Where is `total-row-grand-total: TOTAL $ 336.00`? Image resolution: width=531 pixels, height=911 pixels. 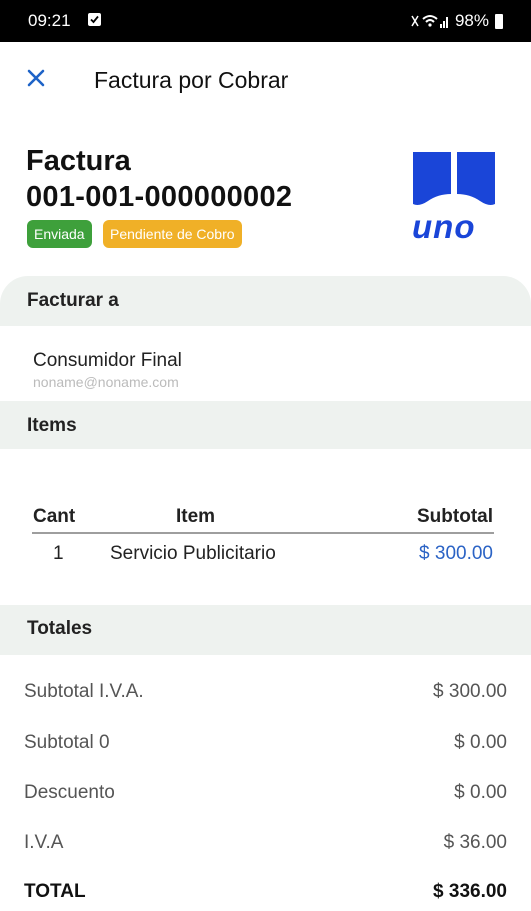 total-row-grand-total: TOTAL $ 336.00 is located at coordinates (265, 896).